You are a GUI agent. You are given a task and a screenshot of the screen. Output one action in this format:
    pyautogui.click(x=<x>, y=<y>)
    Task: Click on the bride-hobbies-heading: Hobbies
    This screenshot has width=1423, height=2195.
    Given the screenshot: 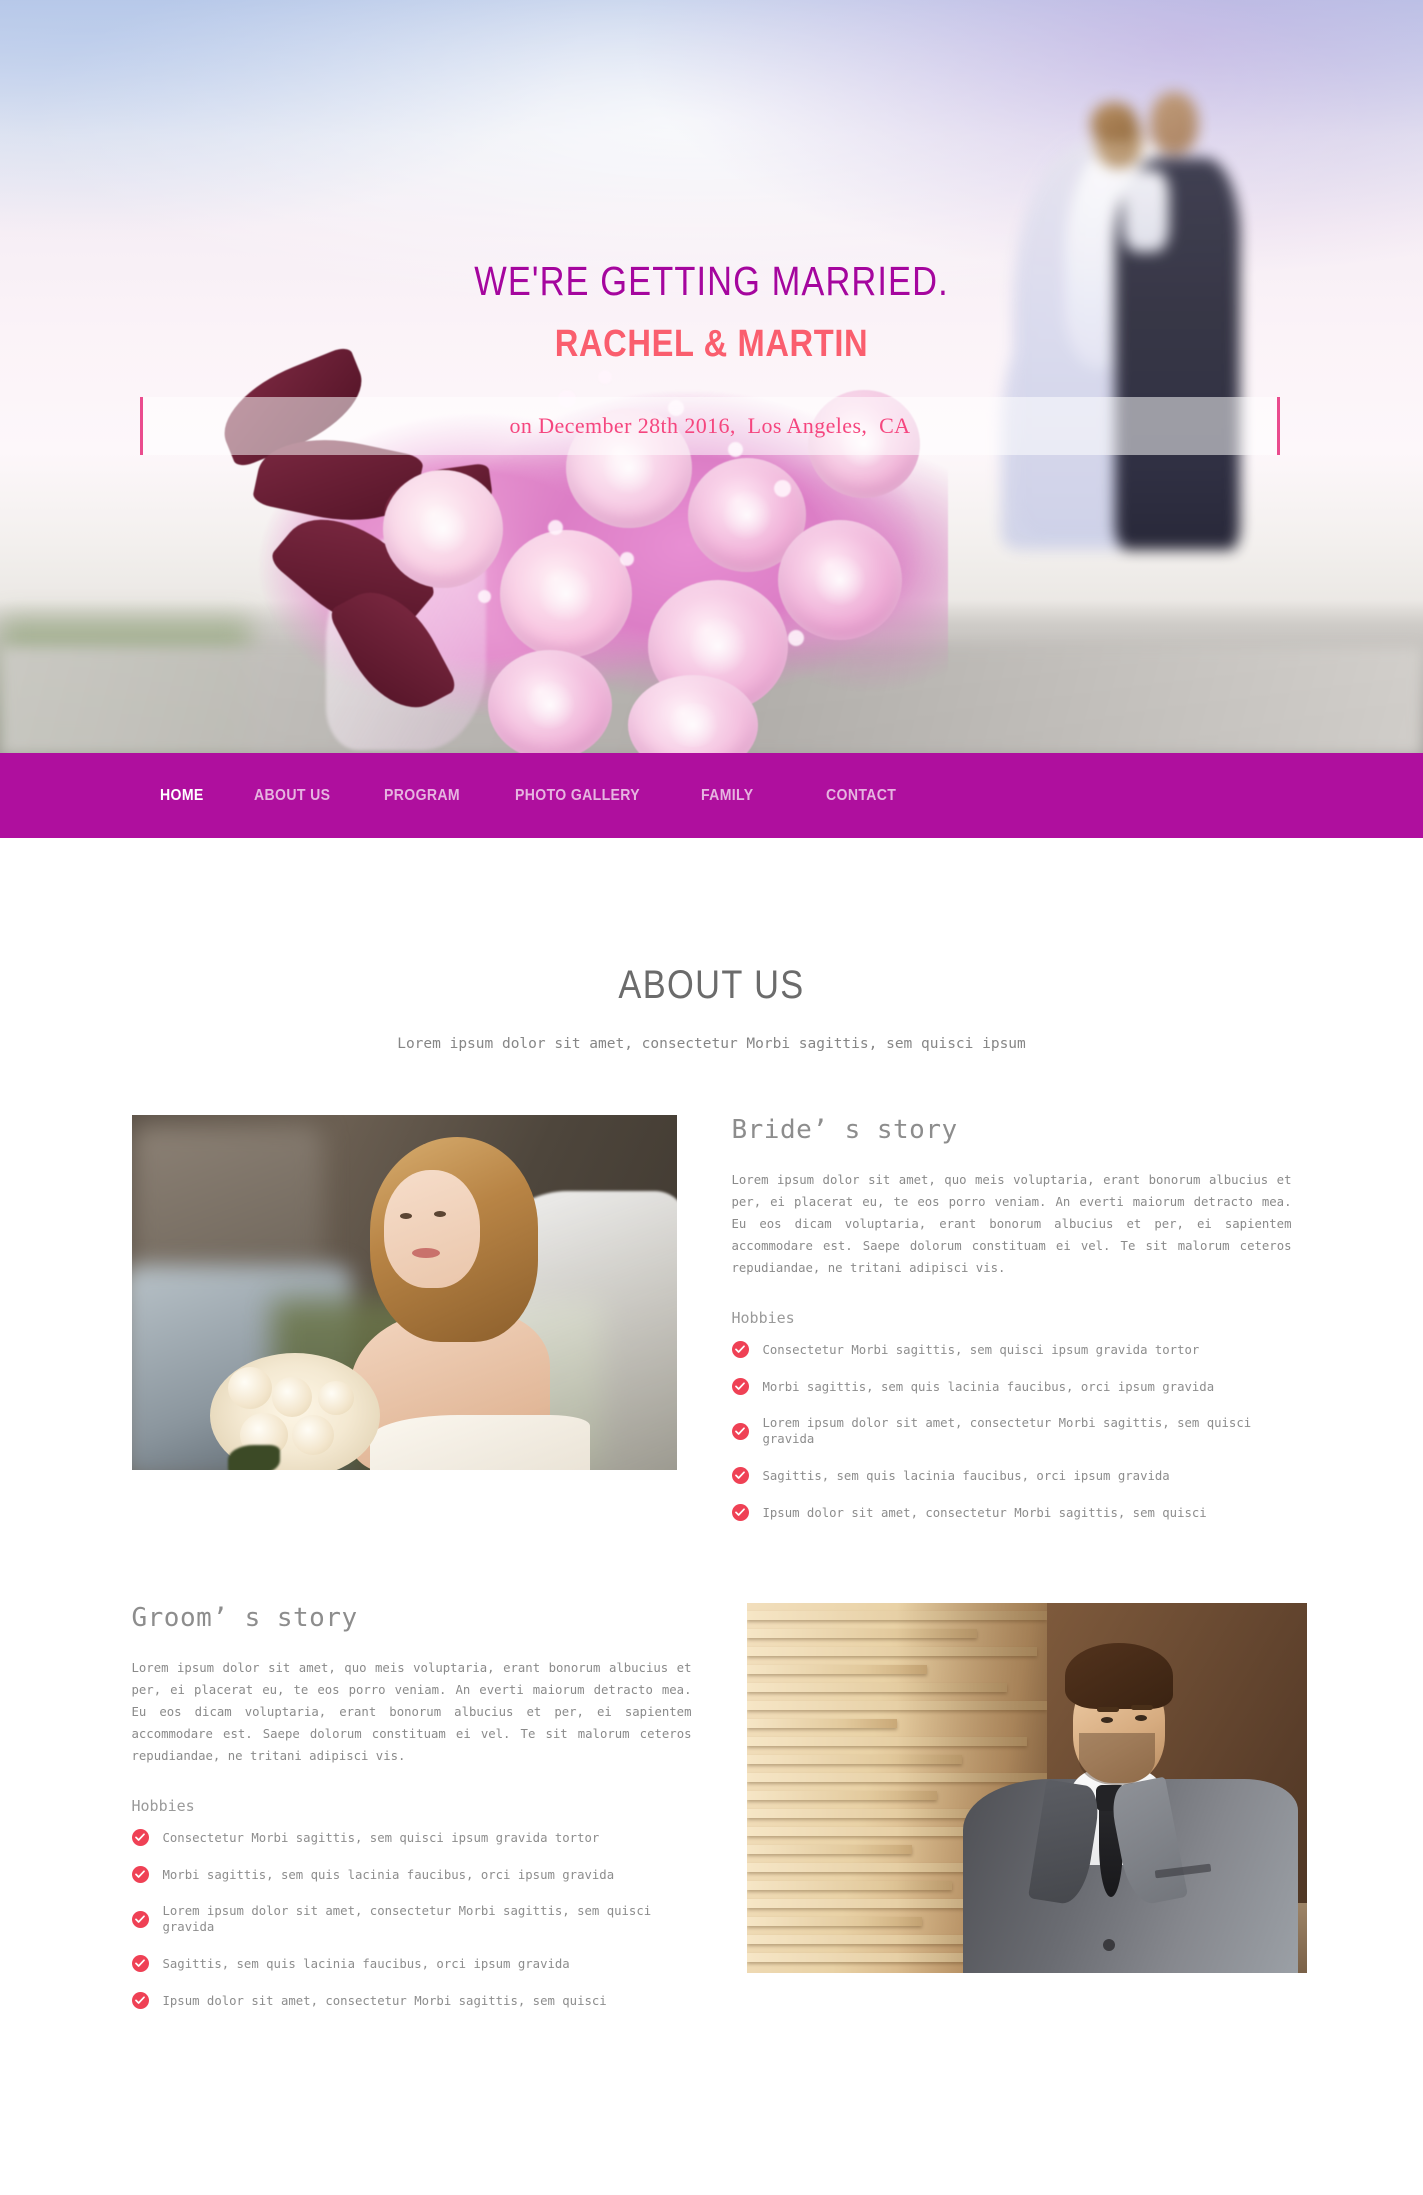 What is the action you would take?
    pyautogui.click(x=763, y=1318)
    